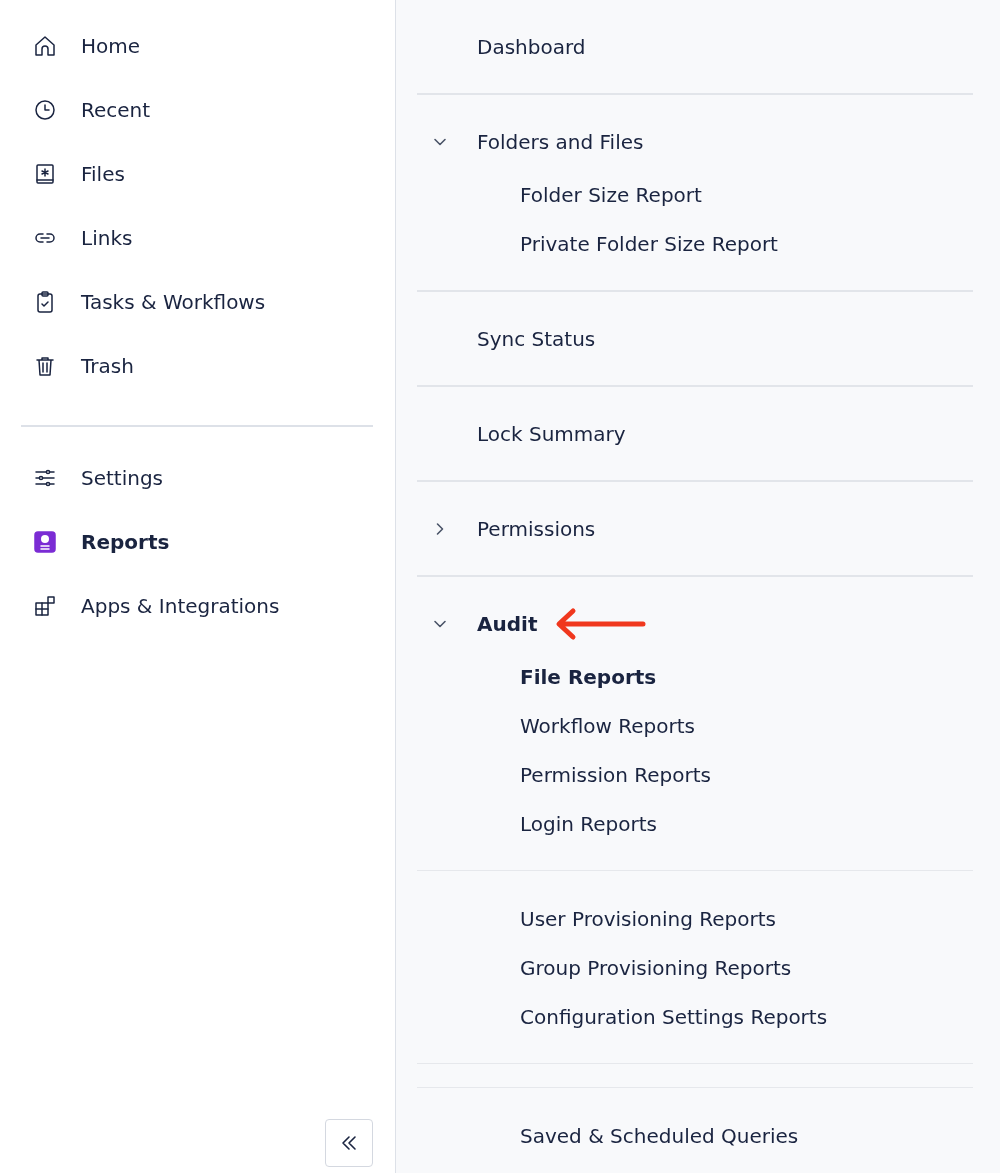 This screenshot has width=1000, height=1173. Describe the element at coordinates (615, 774) in the screenshot. I see `nav-item: Permission Reports` at that location.